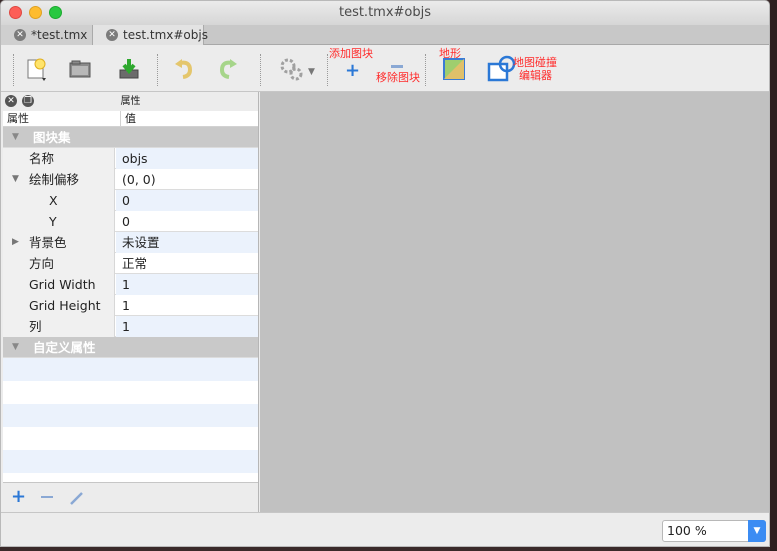  I want to click on property-row-background-color: 背景色 ▶ 未设置, so click(130, 242).